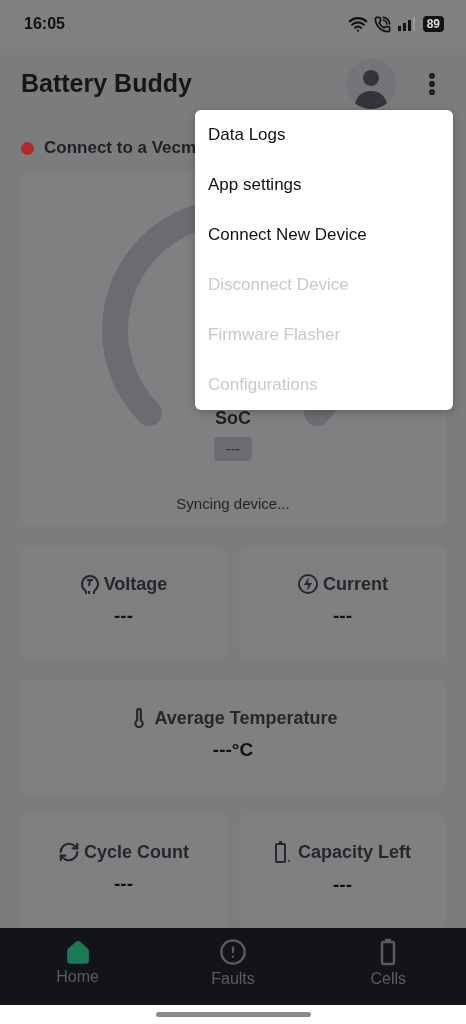  What do you see at coordinates (388, 952) in the screenshot?
I see `battery-icon` at bounding box center [388, 952].